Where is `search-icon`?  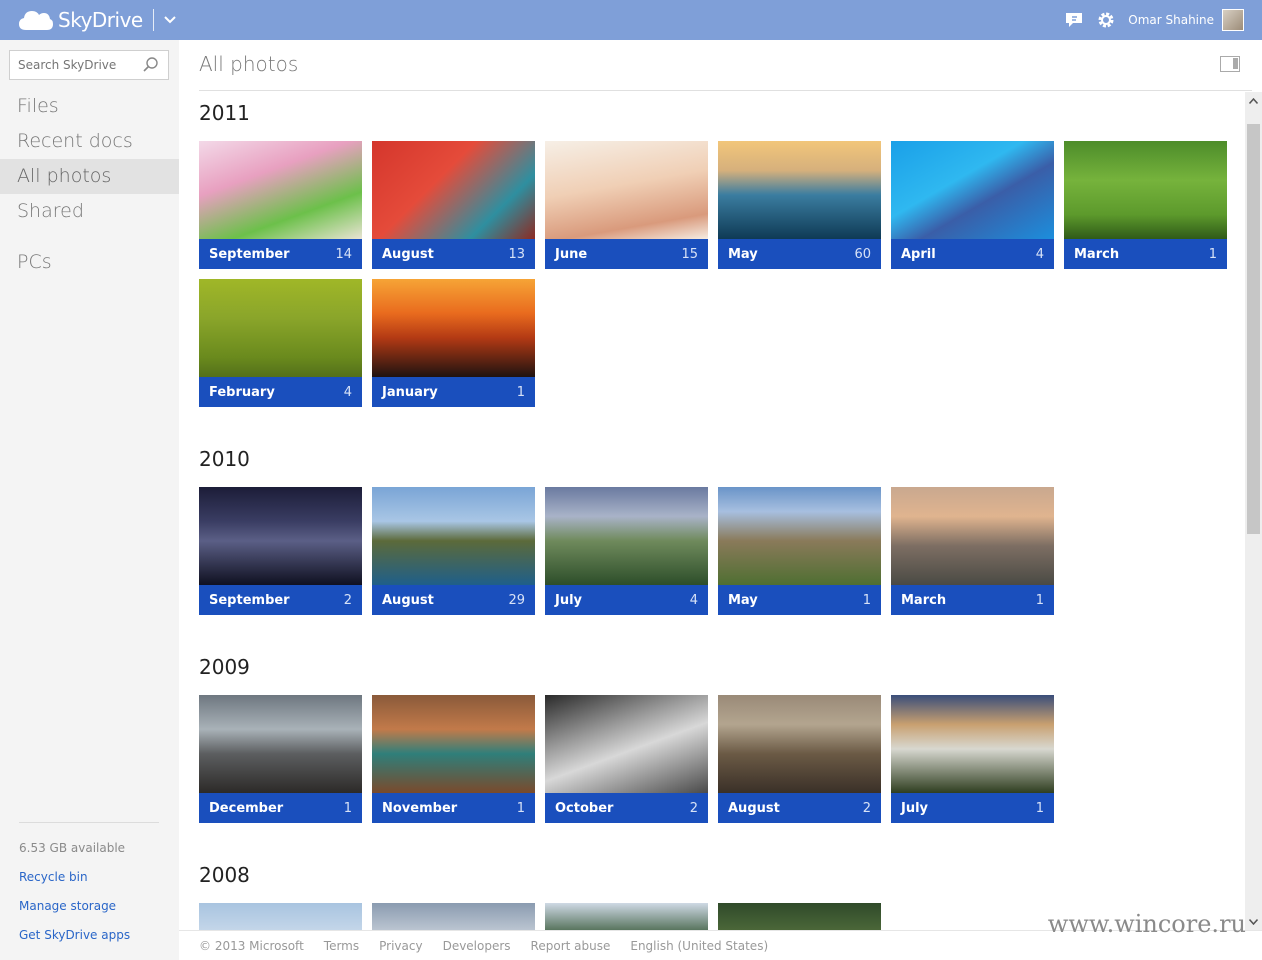 search-icon is located at coordinates (151, 65).